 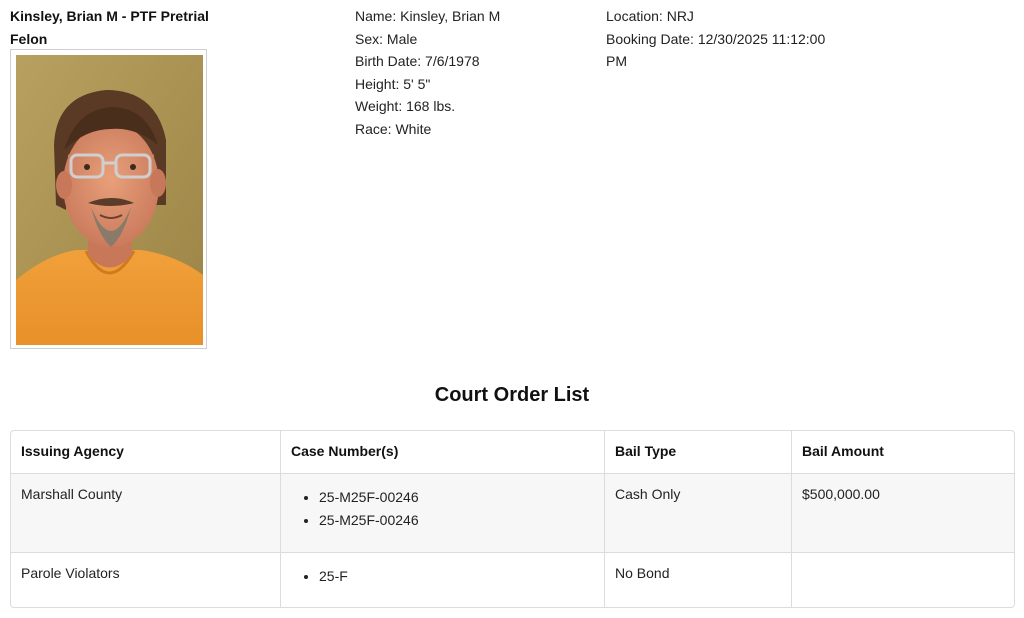 I want to click on inmate-title-line2: Felon, so click(x=29, y=38).